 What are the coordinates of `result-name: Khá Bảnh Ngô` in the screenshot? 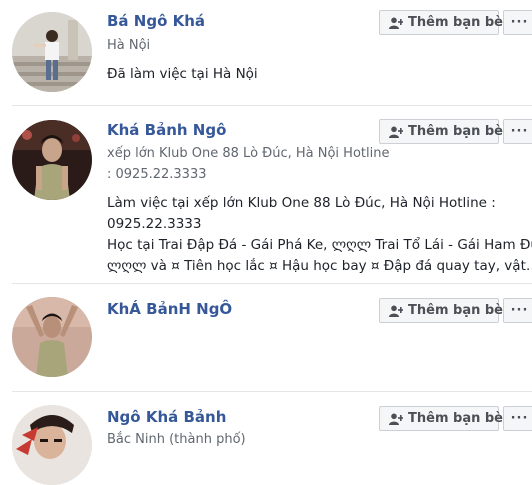 It's located at (166, 130).